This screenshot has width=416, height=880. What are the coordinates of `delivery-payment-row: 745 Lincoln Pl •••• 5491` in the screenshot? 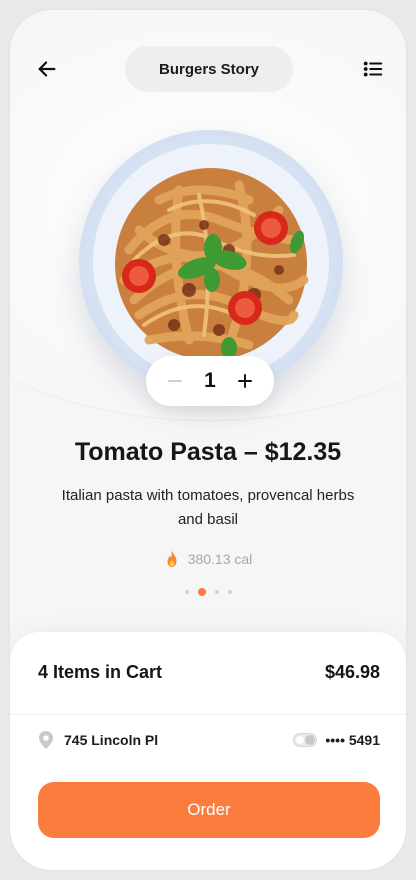 It's located at (209, 740).